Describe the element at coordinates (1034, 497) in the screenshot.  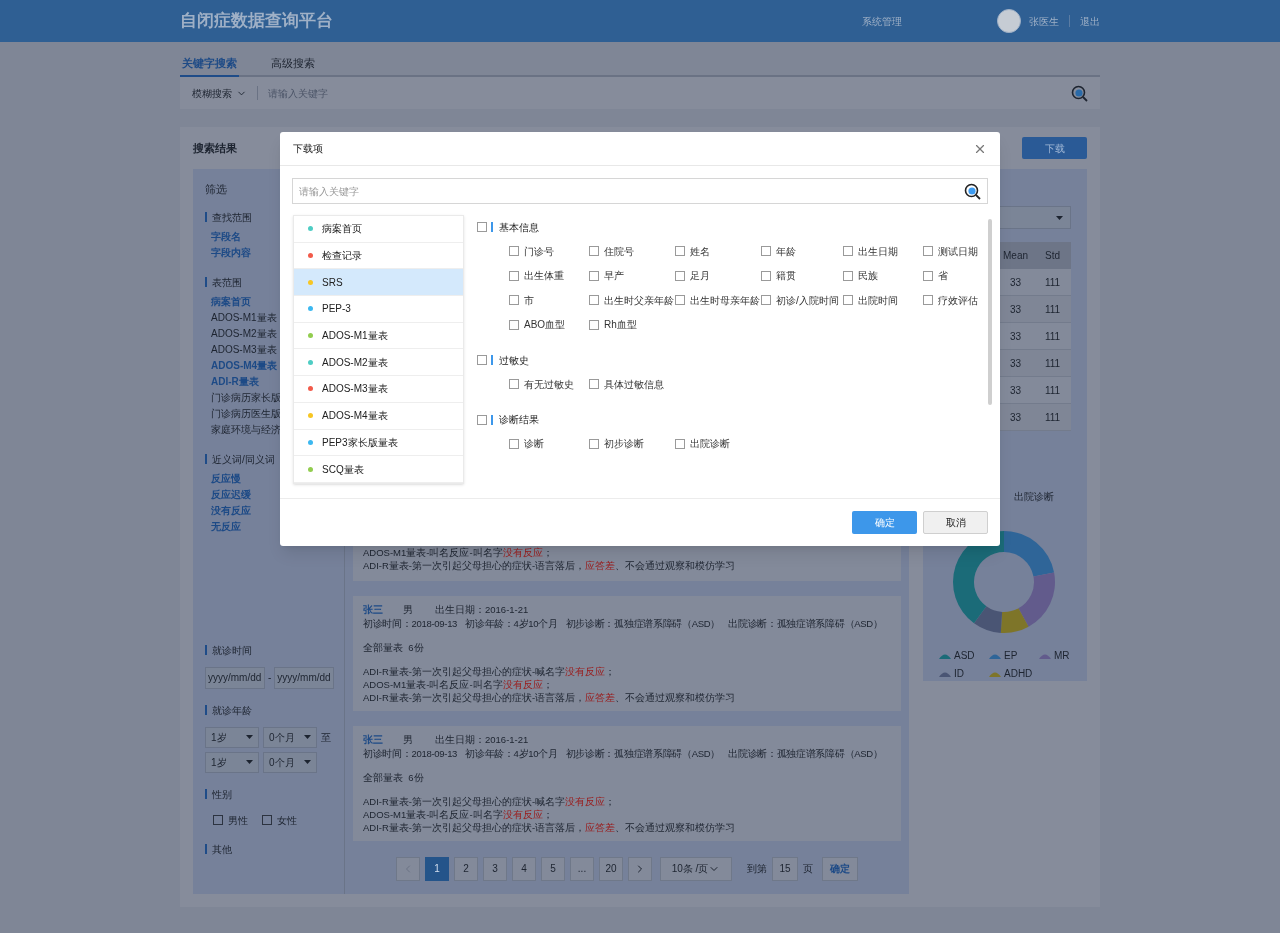
I see `chart-title: 出院诊断` at that location.